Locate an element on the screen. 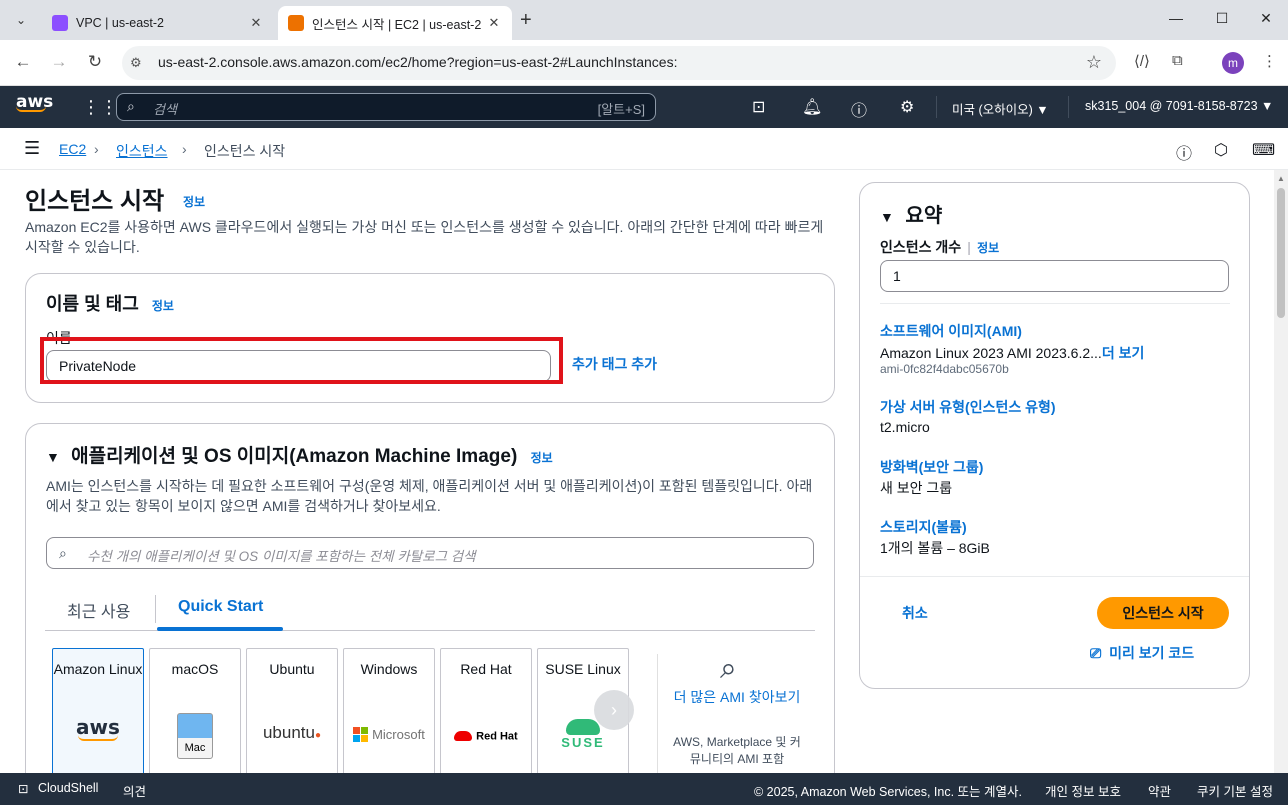 The width and height of the screenshot is (1288, 805). highlight-box is located at coordinates (301, 360).